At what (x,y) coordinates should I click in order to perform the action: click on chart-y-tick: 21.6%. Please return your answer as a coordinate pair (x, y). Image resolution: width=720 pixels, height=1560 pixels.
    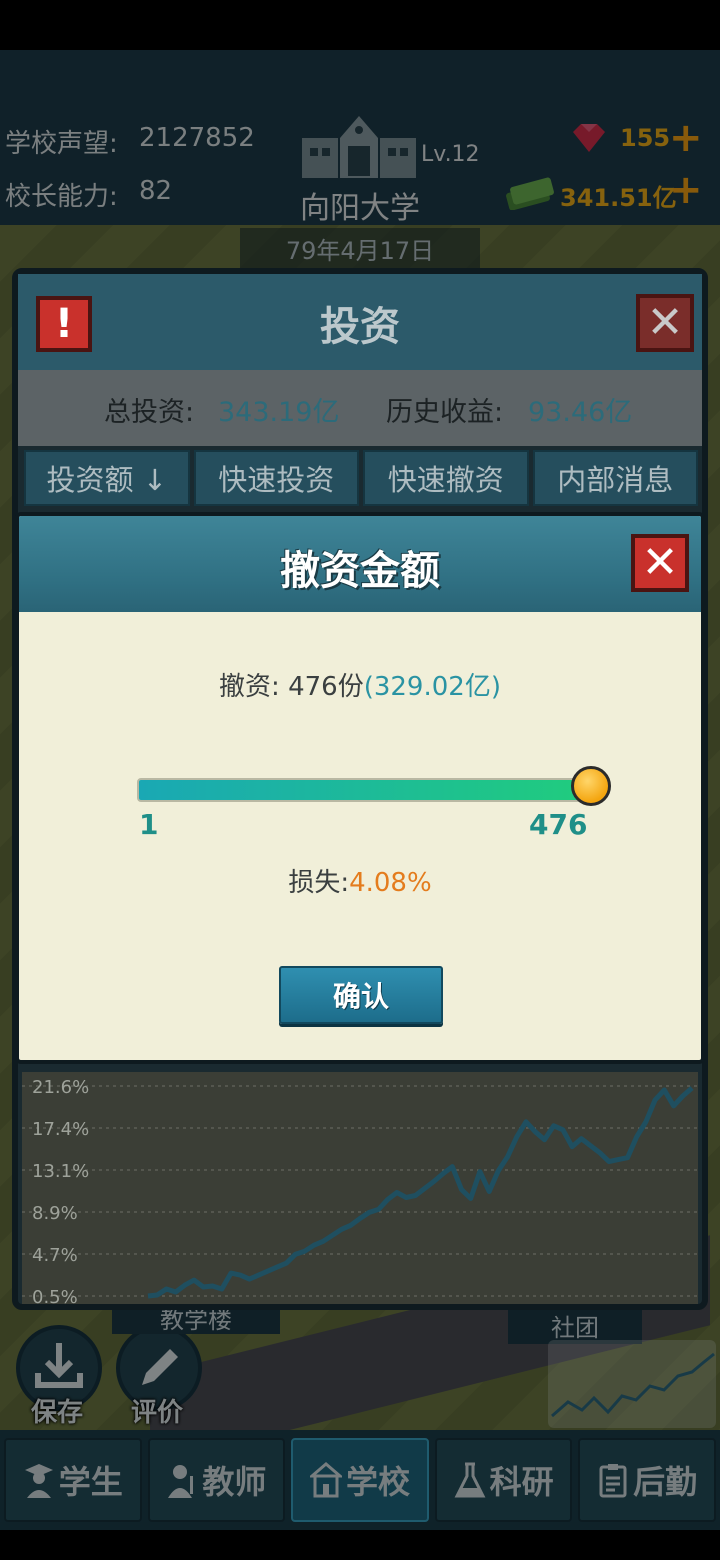
    Looking at the image, I should click on (60, 1087).